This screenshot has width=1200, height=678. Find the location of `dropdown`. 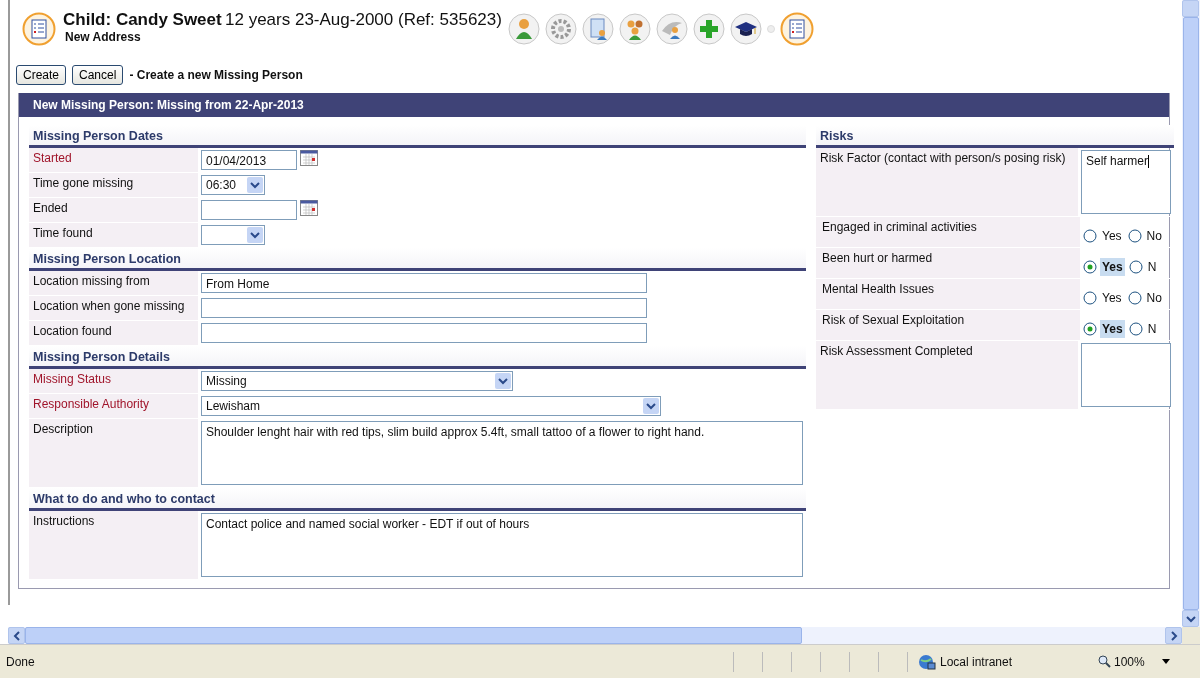

dropdown is located at coordinates (233, 235).